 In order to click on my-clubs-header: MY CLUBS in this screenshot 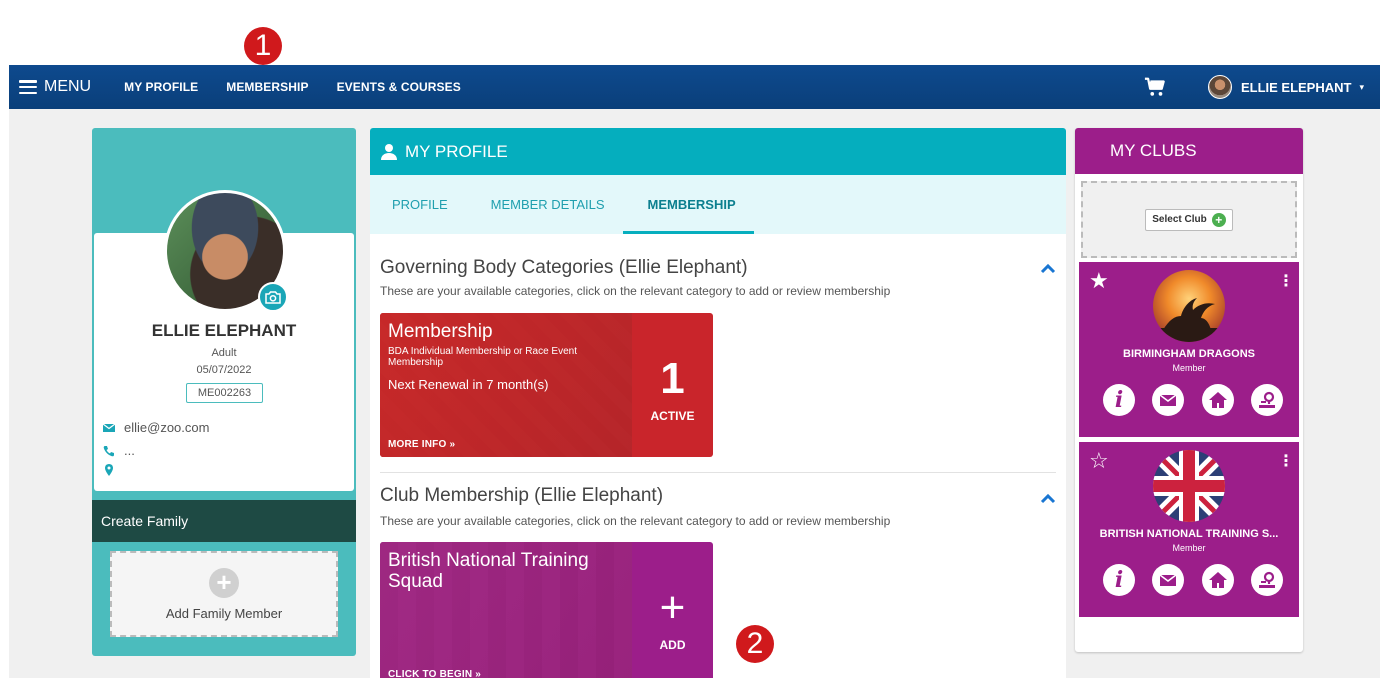, I will do `click(1189, 151)`.